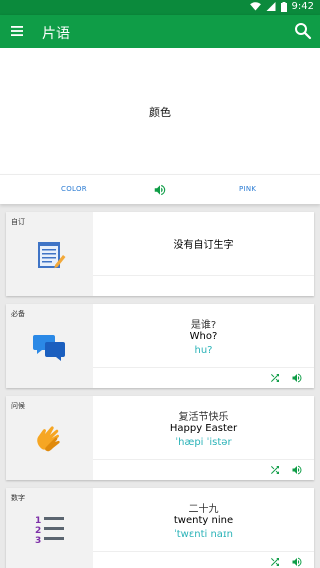 Image resolution: width=320 pixels, height=568 pixels. What do you see at coordinates (18, 406) in the screenshot?
I see `category-label: 问候` at bounding box center [18, 406].